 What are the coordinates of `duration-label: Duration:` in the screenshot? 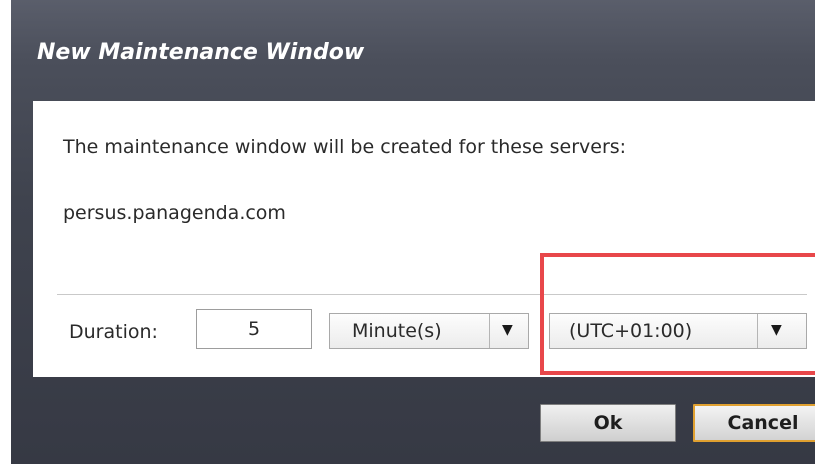 It's located at (113, 332).